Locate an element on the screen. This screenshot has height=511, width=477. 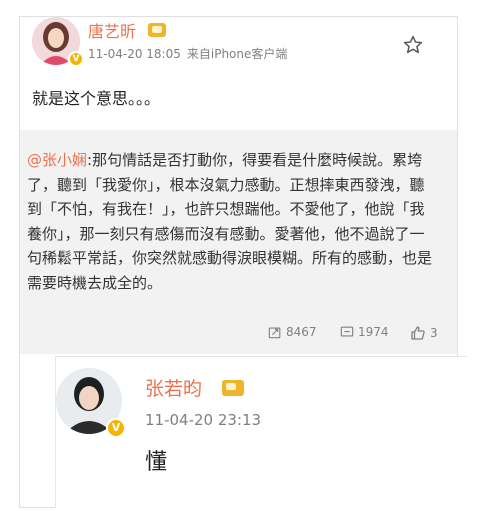
like-button: 3 is located at coordinates (424, 333).